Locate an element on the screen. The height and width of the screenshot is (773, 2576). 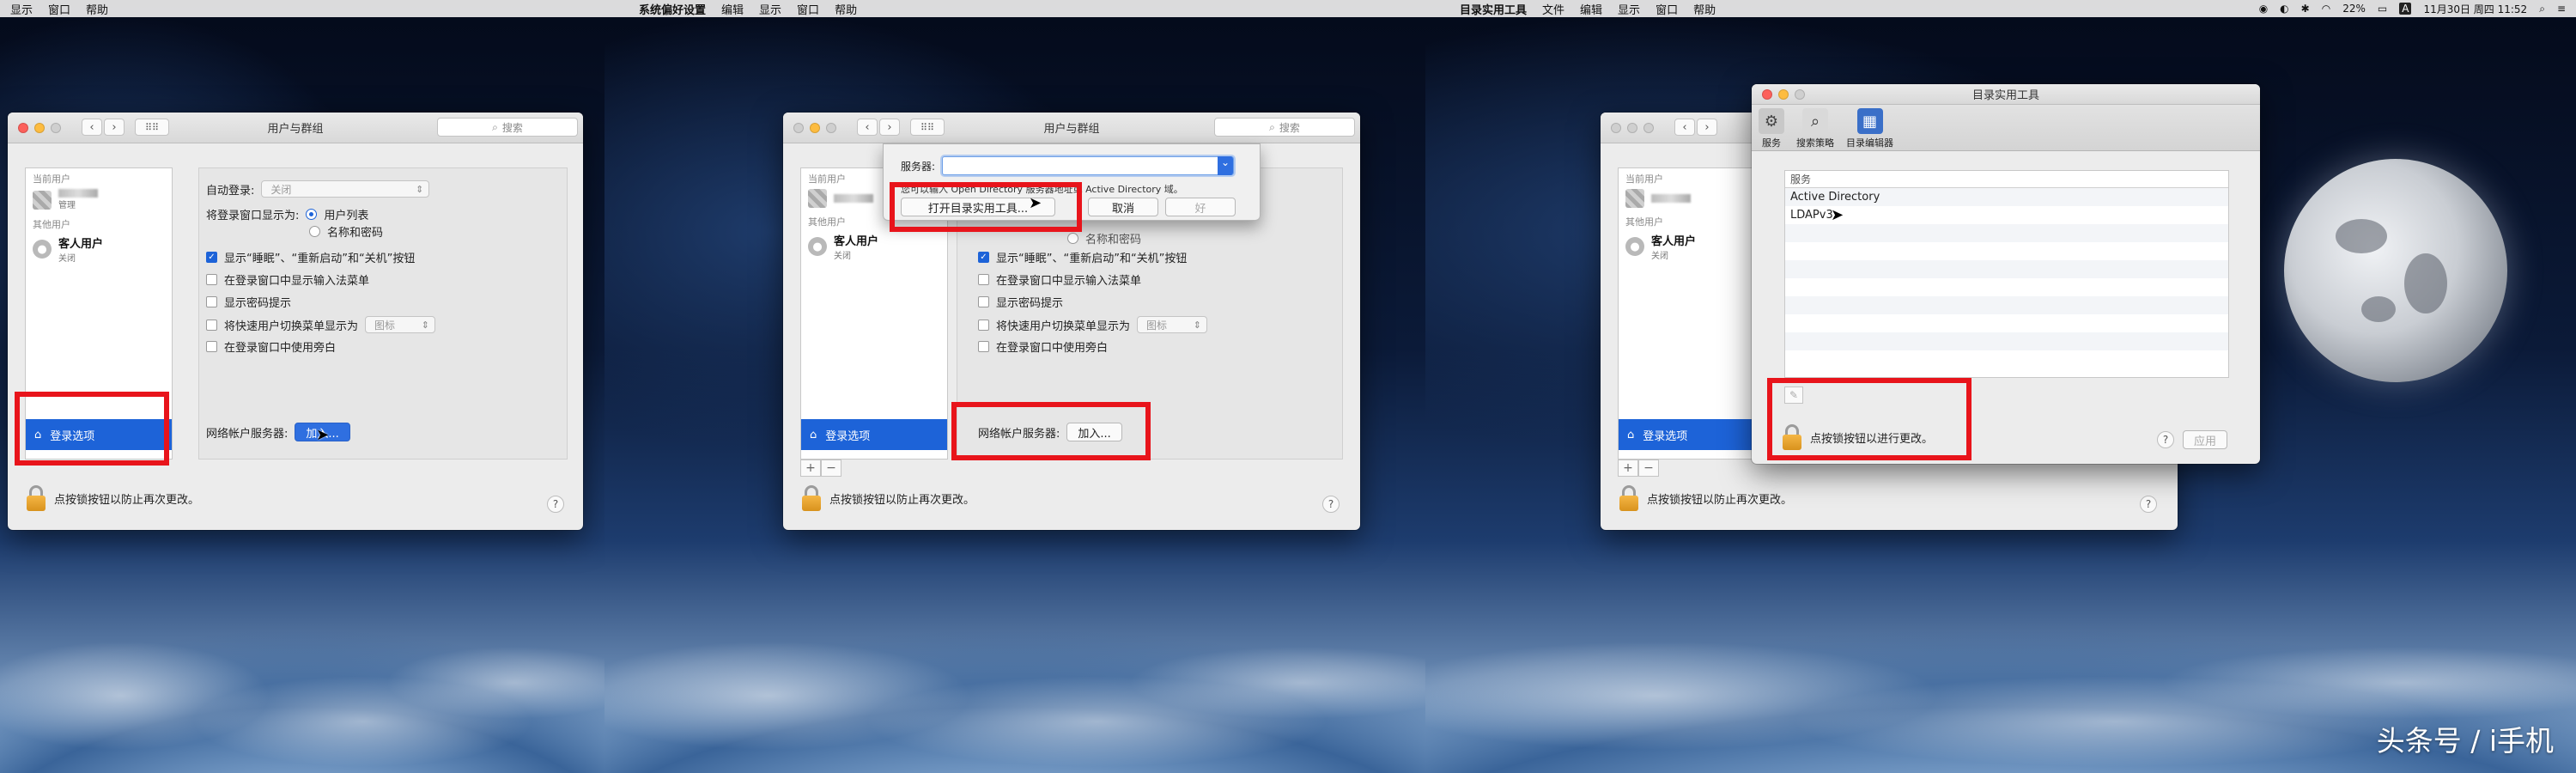
check-row-5: 在登录窗口中使用旁白 is located at coordinates (1043, 346).